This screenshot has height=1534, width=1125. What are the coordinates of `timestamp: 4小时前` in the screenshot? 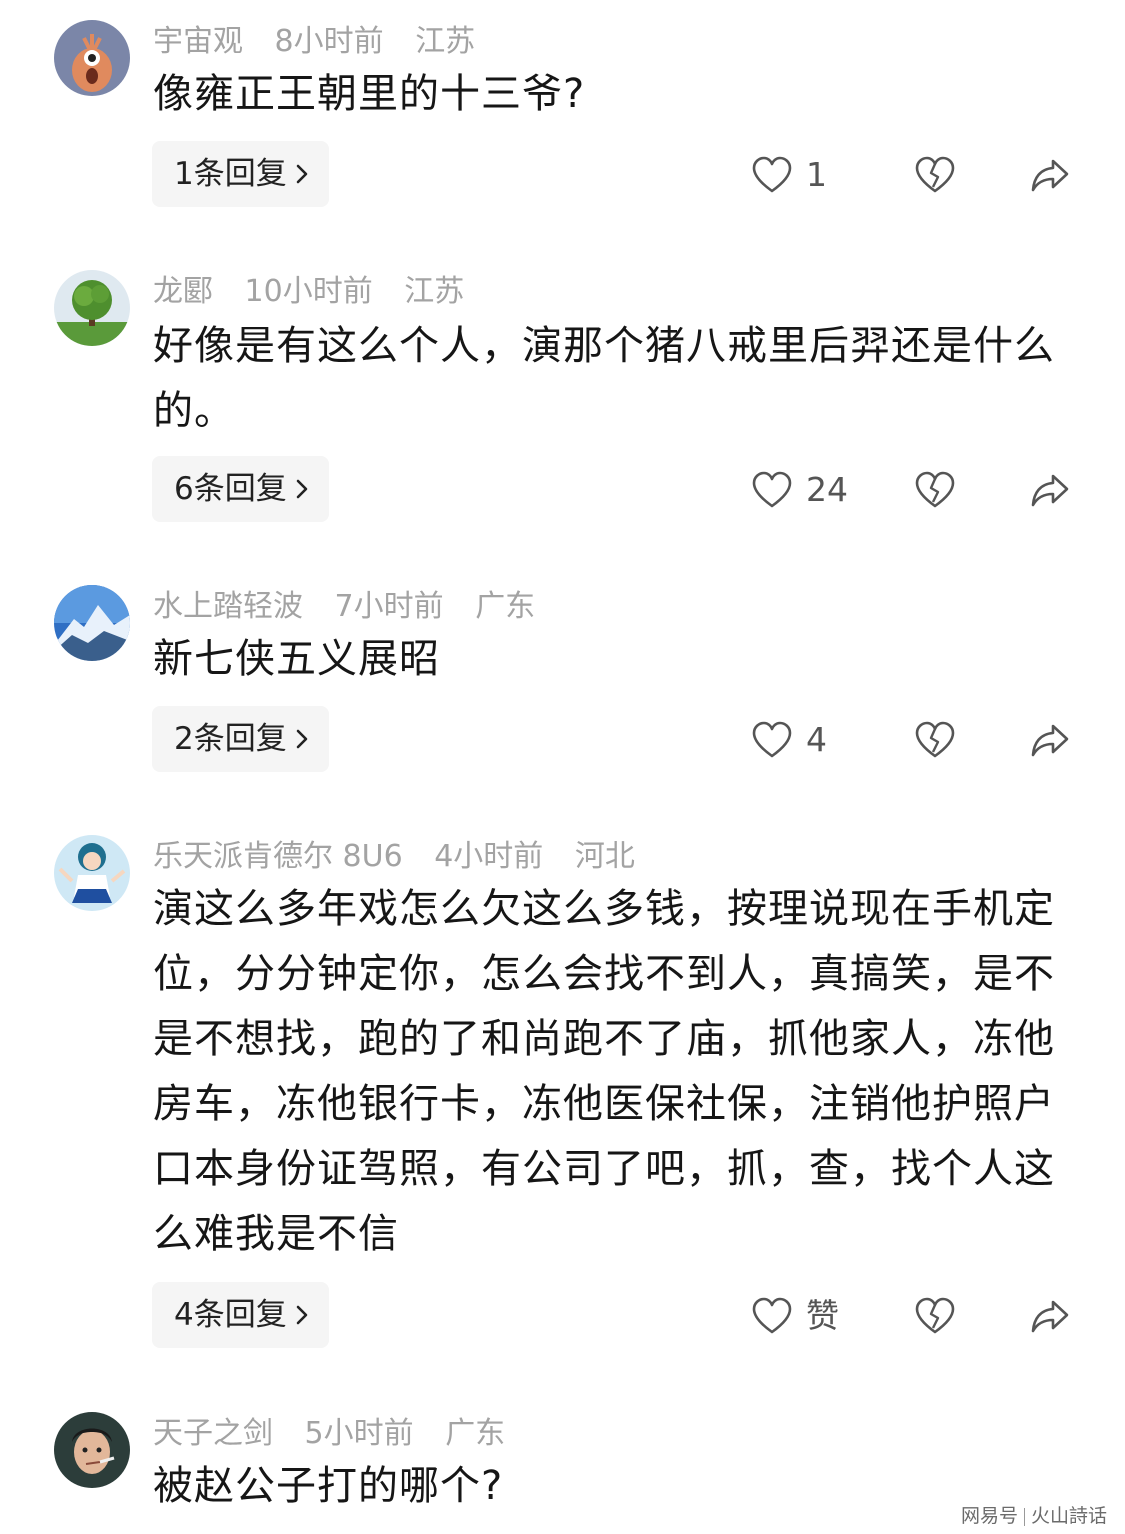 It's located at (489, 856).